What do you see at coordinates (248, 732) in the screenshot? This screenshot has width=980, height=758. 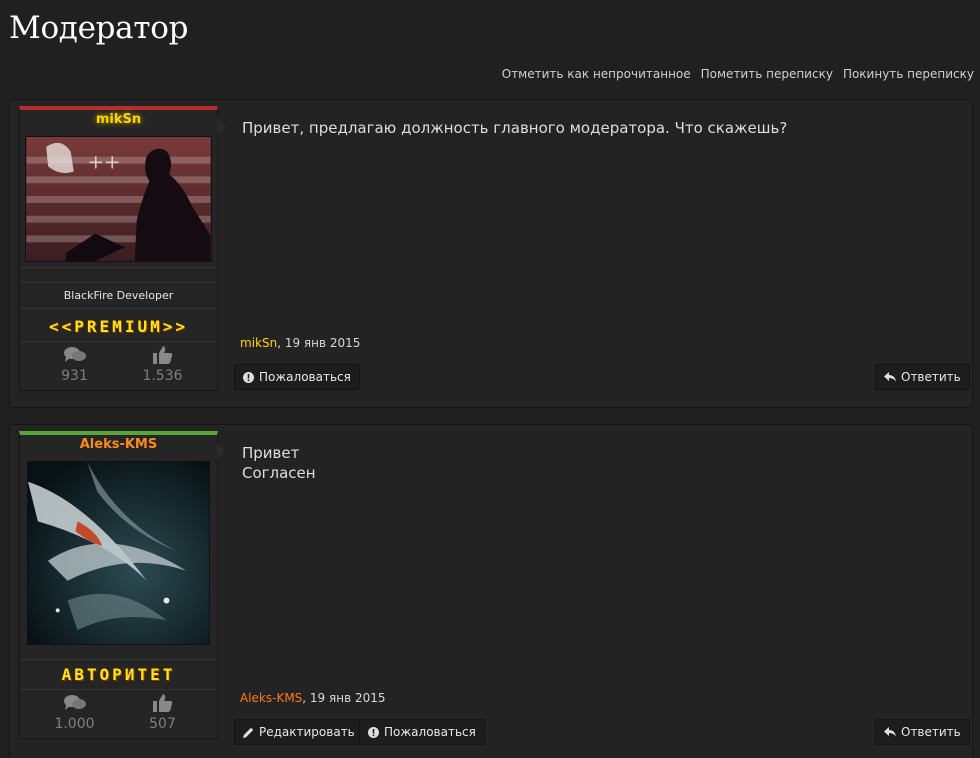 I see `pencil-icon` at bounding box center [248, 732].